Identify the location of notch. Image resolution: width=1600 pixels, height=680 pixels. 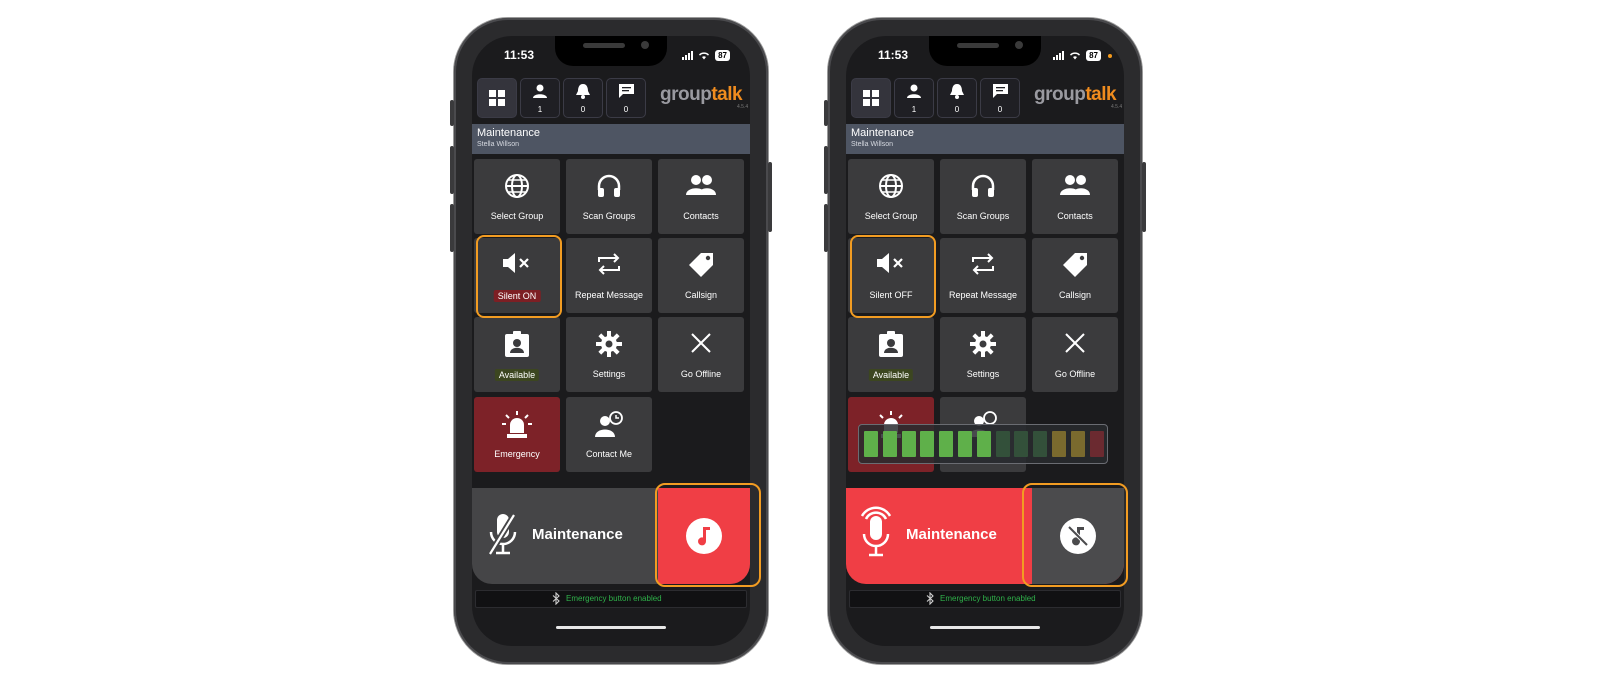
(985, 51).